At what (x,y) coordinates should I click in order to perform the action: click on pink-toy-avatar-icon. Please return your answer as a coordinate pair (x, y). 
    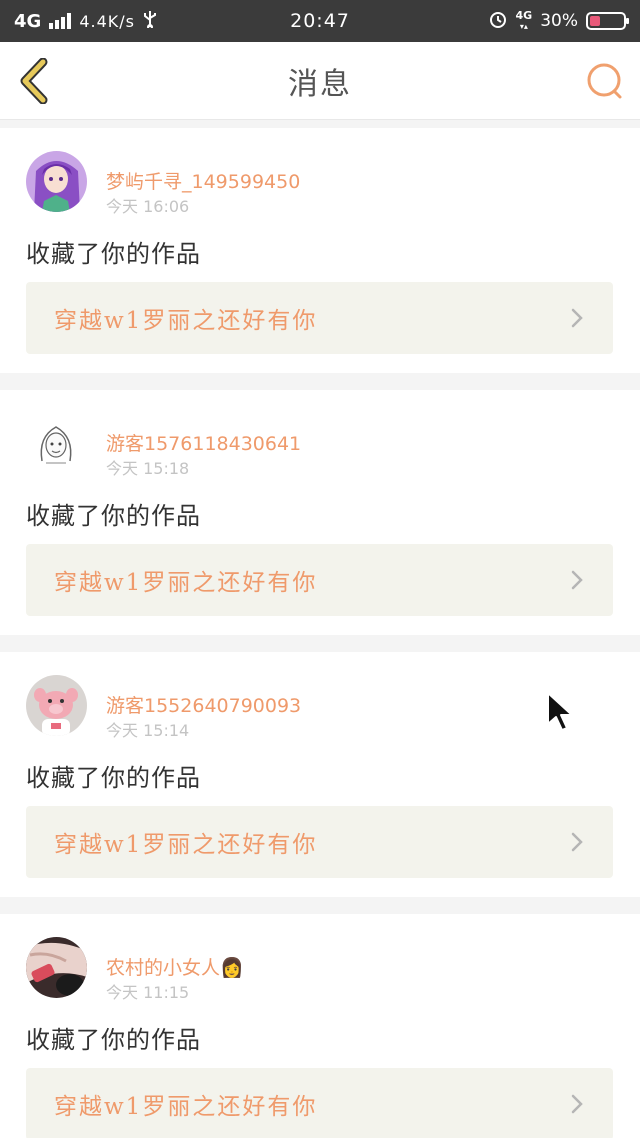
    Looking at the image, I should click on (56, 705).